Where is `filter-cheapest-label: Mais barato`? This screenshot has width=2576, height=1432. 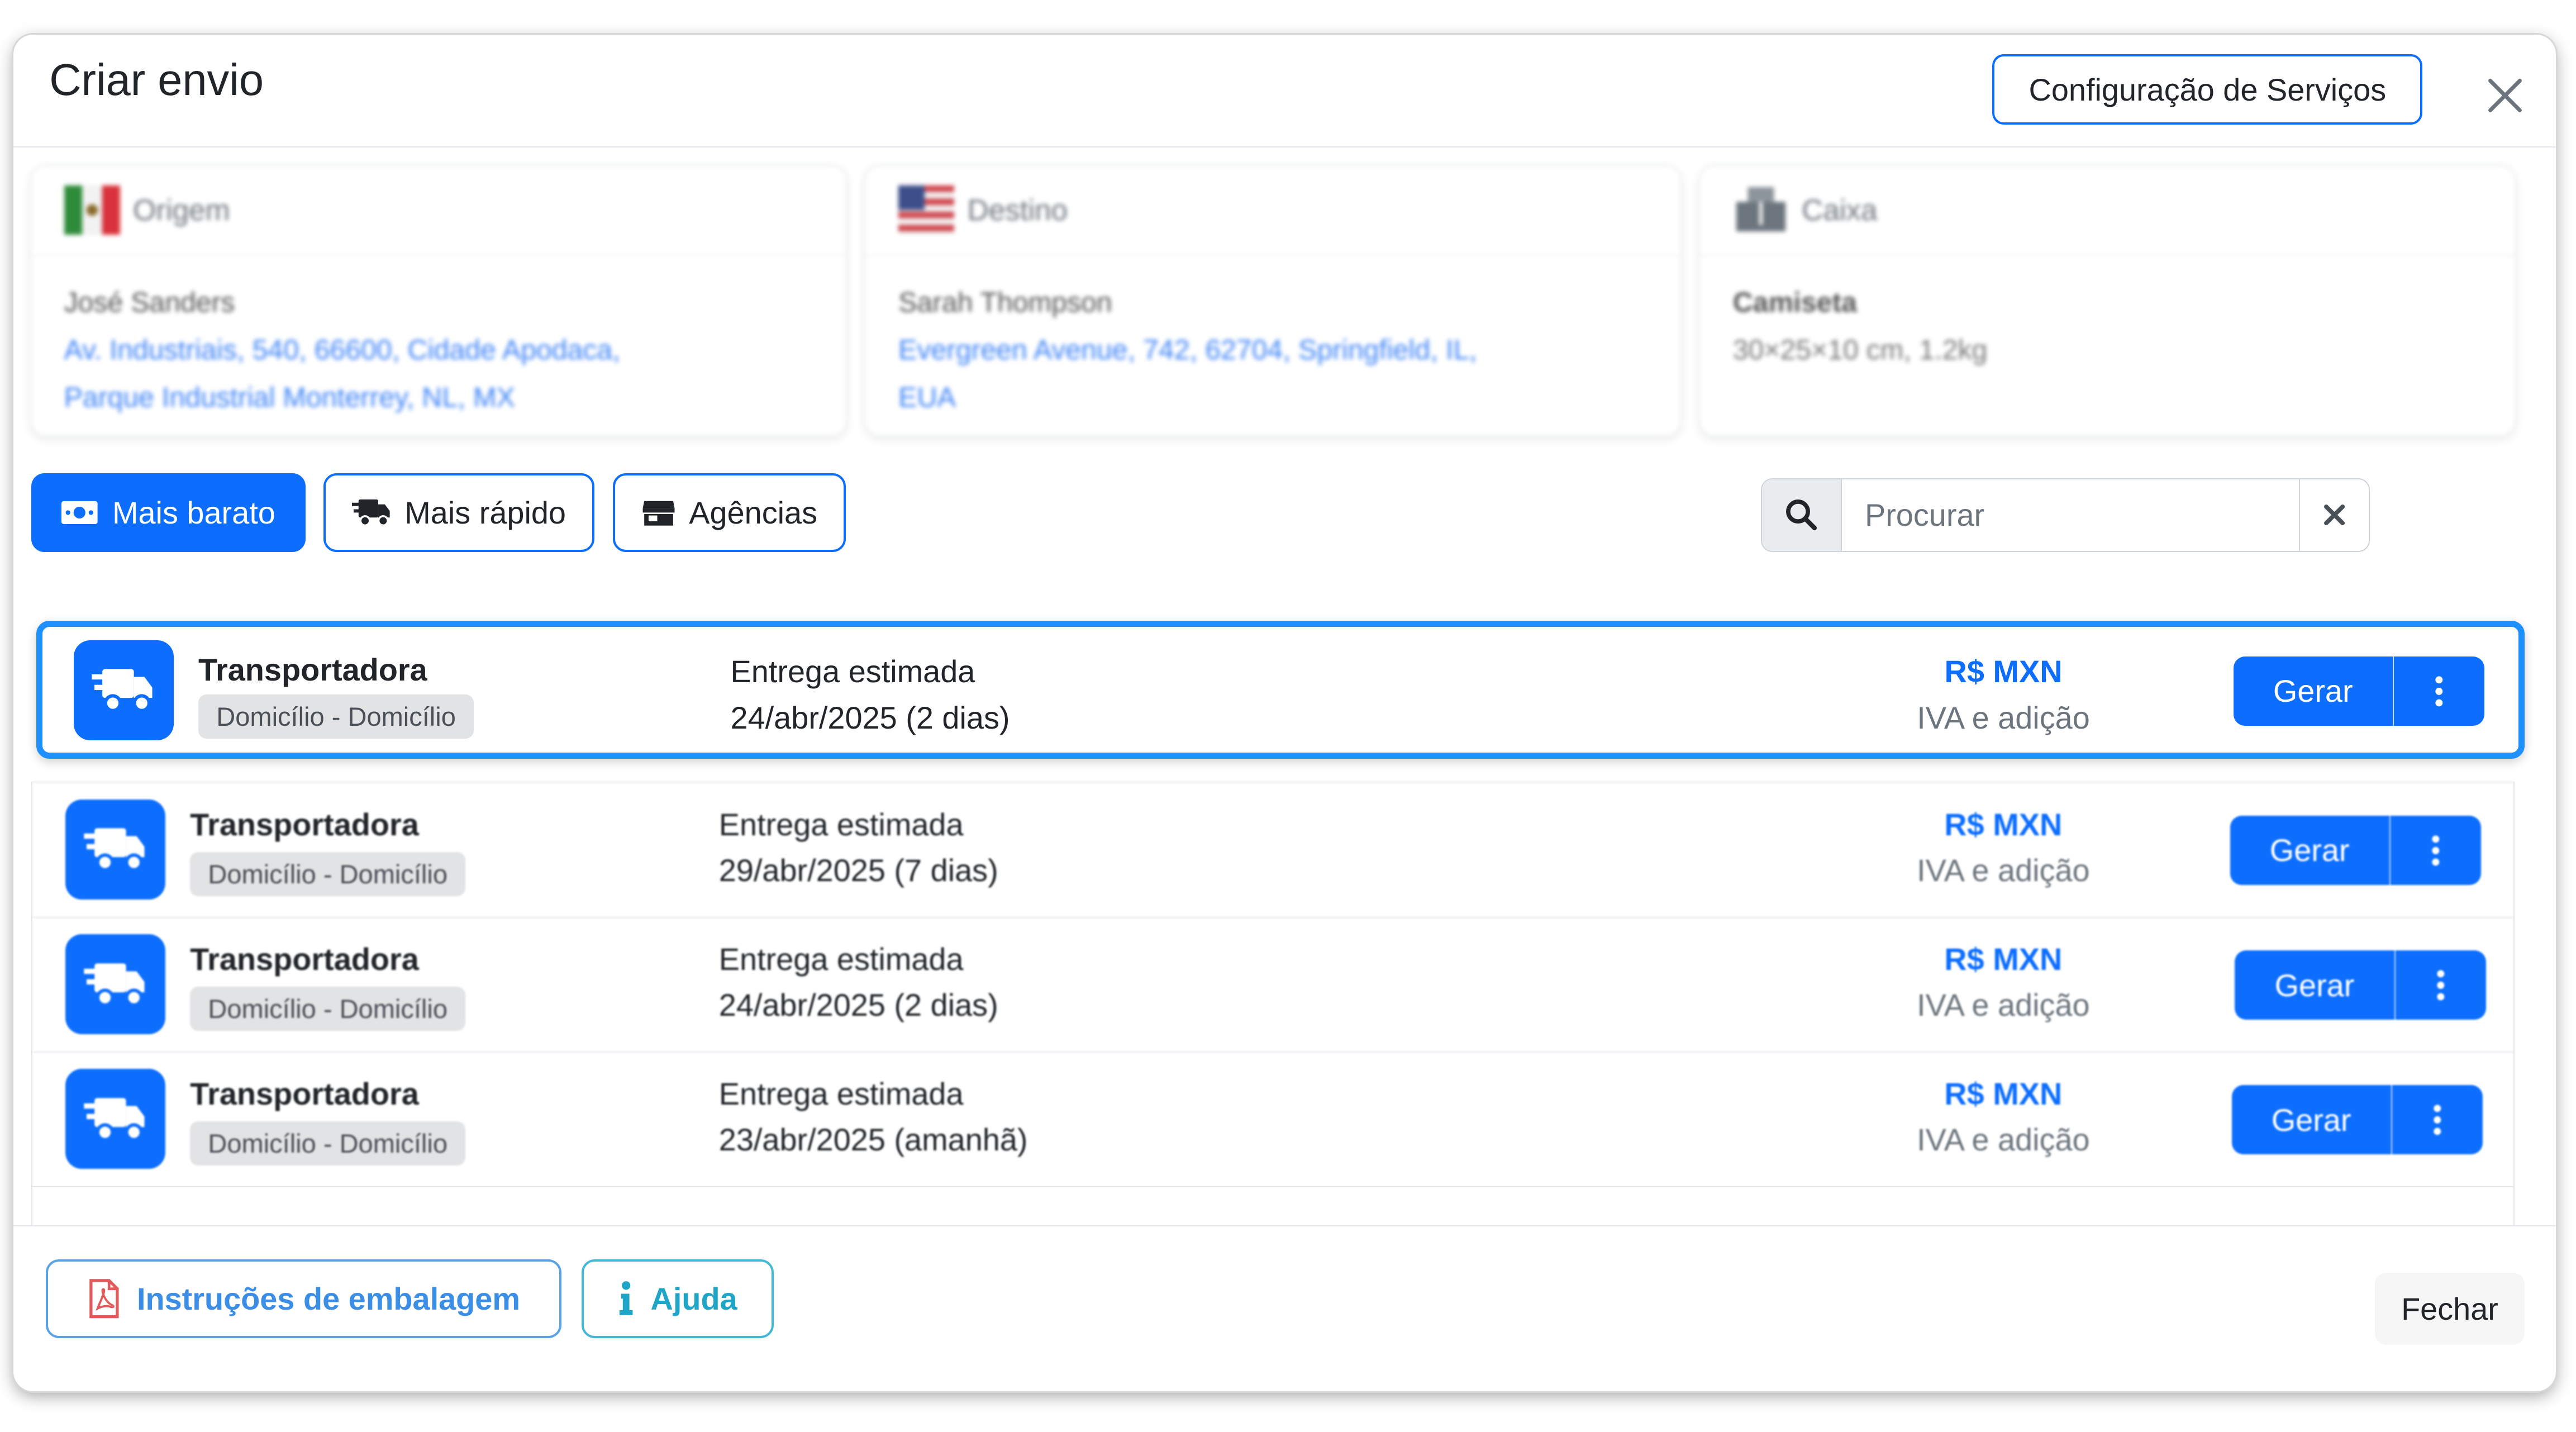
filter-cheapest-label: Mais barato is located at coordinates (193, 512).